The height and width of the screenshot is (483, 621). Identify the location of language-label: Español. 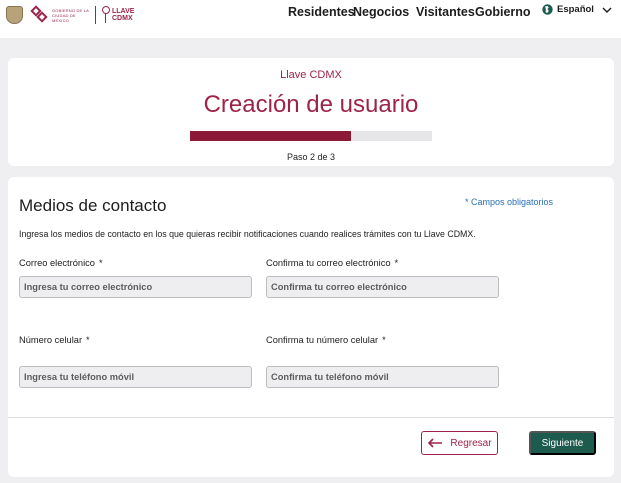
(575, 9).